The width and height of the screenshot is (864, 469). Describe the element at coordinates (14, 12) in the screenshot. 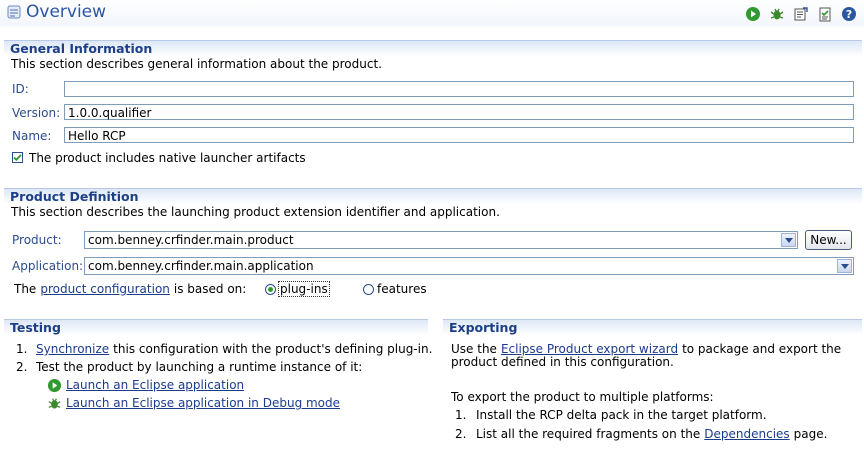

I see `product-icon` at that location.